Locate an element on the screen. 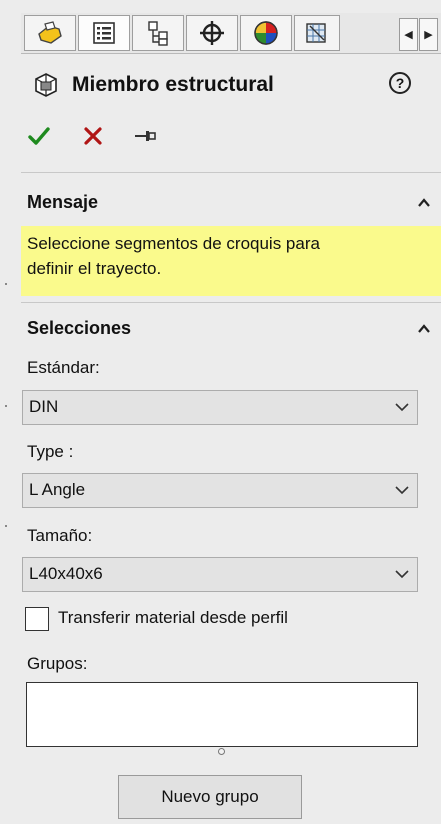 Image resolution: width=441 pixels, height=824 pixels. section-header-mensaje: Mensaje is located at coordinates (62, 202).